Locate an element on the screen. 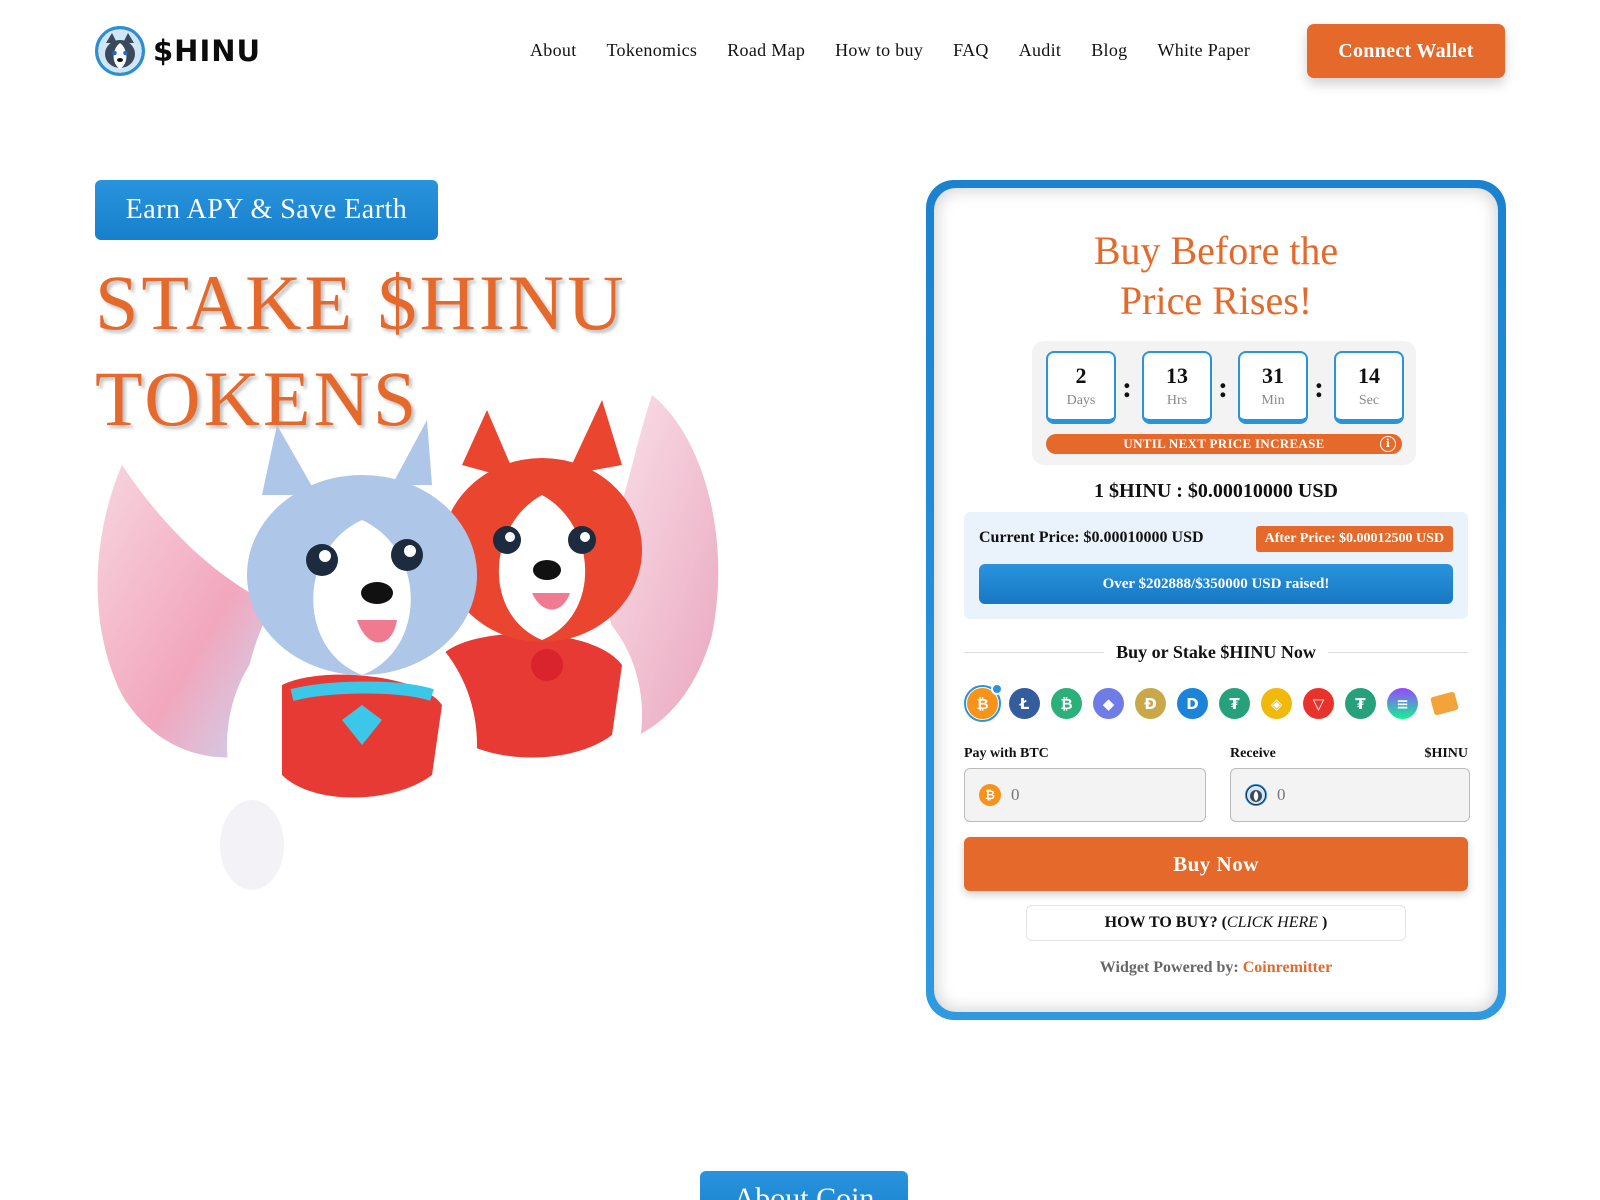  timer-hours-label: Hrs is located at coordinates (1177, 400).